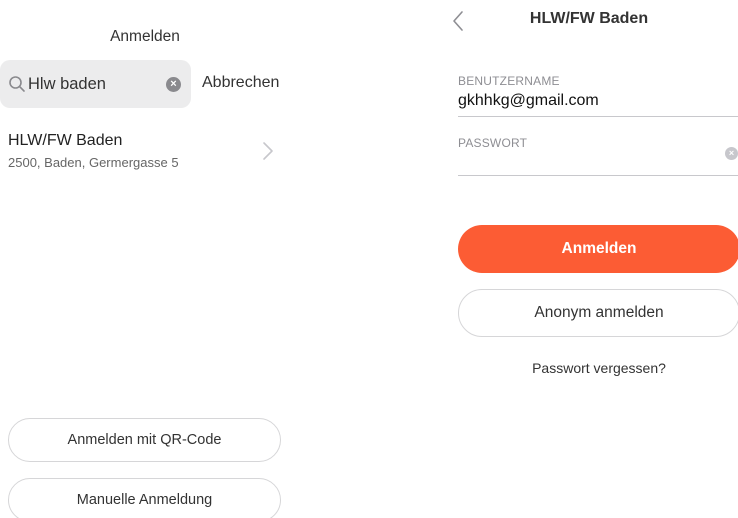  I want to click on search-field: Hlw baden ×, so click(95, 84).